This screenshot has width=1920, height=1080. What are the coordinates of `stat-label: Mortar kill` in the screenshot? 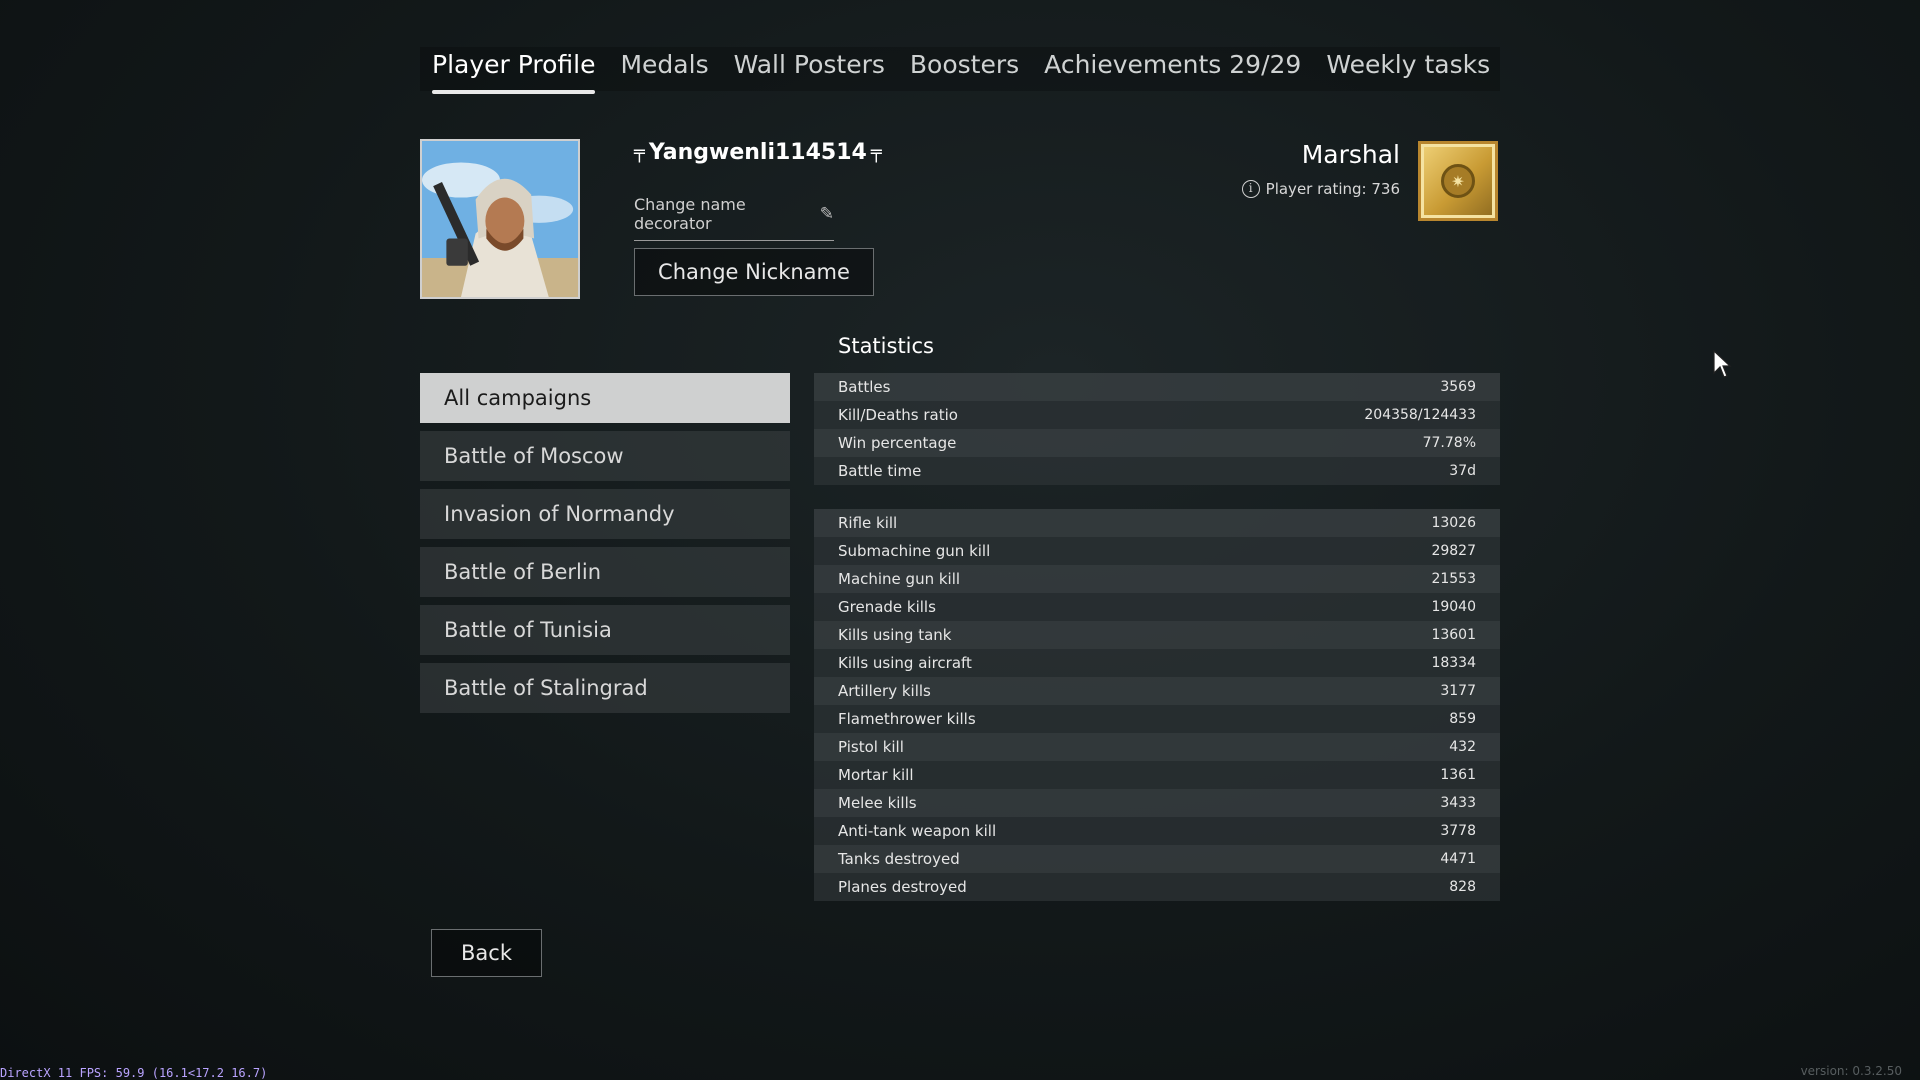 It's located at (876, 775).